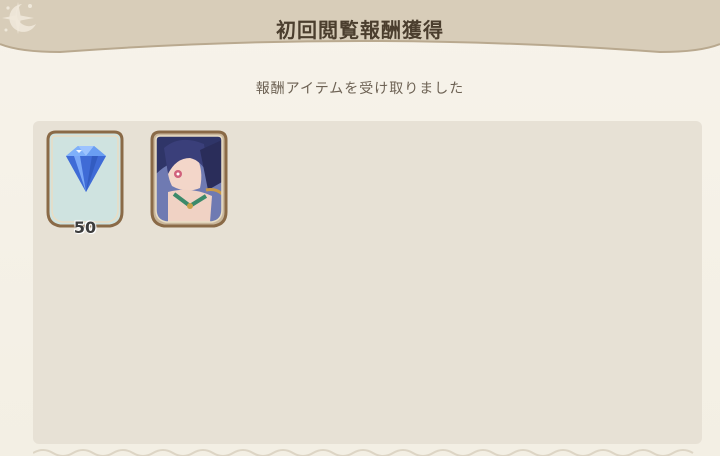  I want to click on reward-message: 報酬アイテムを受け取りました, so click(360, 89).